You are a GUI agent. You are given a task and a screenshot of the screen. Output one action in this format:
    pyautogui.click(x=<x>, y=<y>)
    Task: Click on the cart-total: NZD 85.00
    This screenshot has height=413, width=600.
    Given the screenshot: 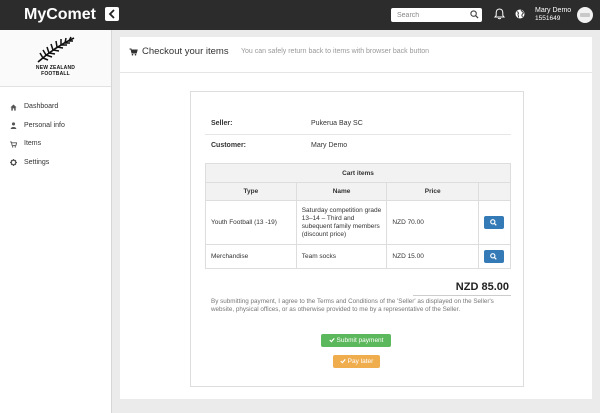 What is the action you would take?
    pyautogui.click(x=482, y=287)
    